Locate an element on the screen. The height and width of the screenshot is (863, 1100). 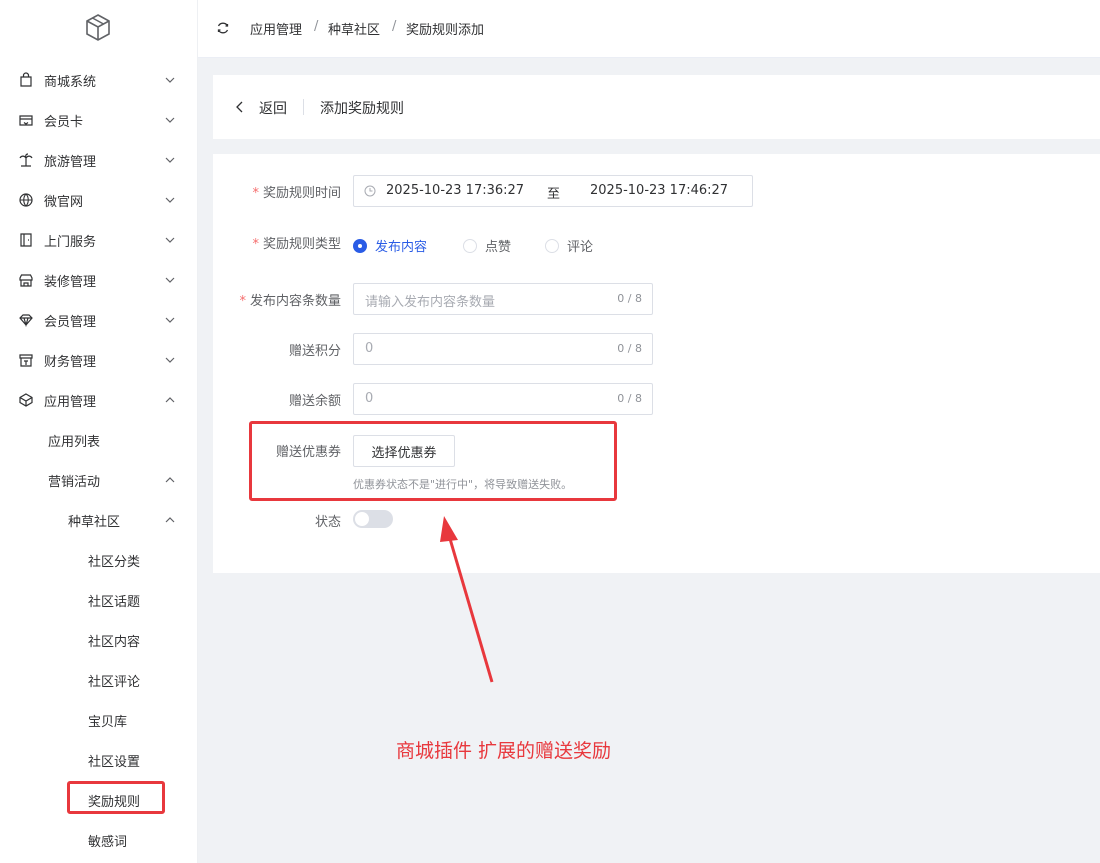
radio-label-comment: 评论 is located at coordinates (580, 245).